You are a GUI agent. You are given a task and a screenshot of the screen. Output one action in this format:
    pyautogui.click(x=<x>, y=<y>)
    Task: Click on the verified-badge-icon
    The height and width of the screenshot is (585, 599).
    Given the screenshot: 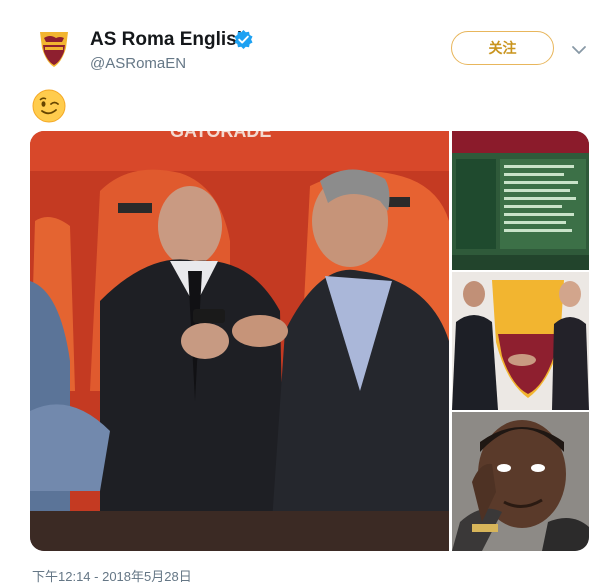 What is the action you would take?
    pyautogui.click(x=243, y=39)
    